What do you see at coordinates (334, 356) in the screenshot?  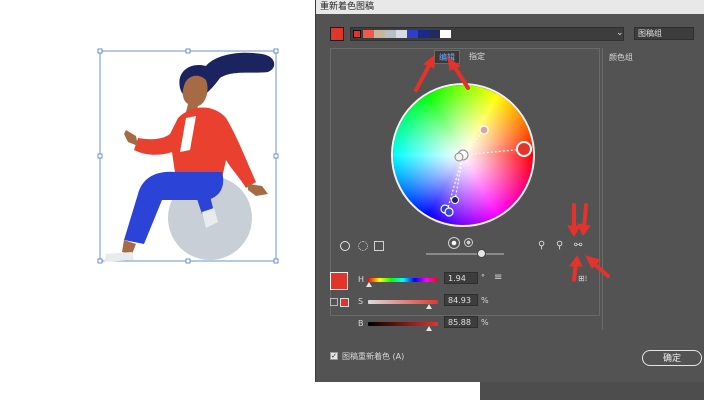 I see `recolor-checkbox: ✓` at bounding box center [334, 356].